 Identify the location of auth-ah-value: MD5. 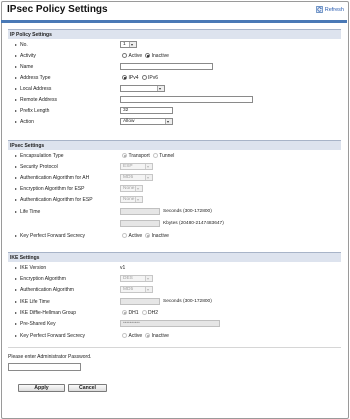
(128, 177).